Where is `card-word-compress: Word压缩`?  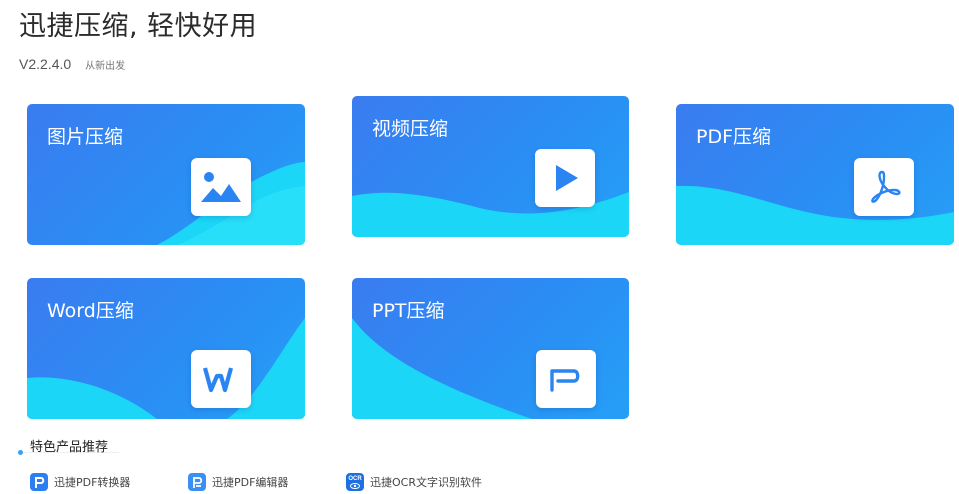 card-word-compress: Word压缩 is located at coordinates (166, 348).